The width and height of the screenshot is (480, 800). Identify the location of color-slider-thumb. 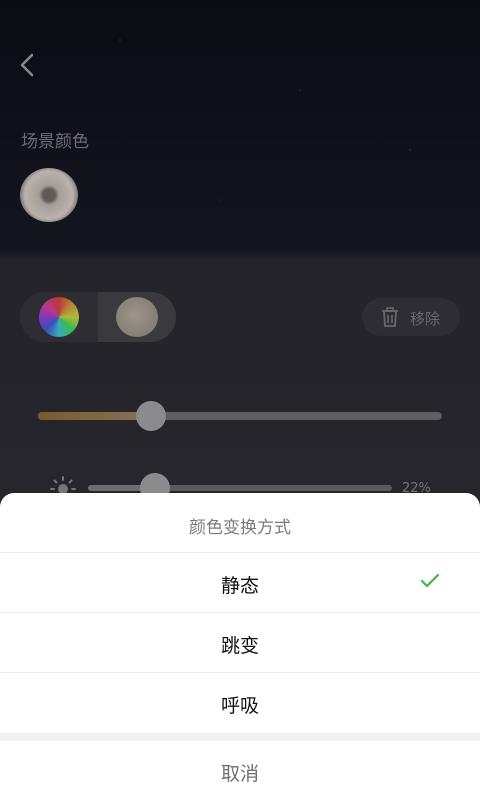
(151, 416).